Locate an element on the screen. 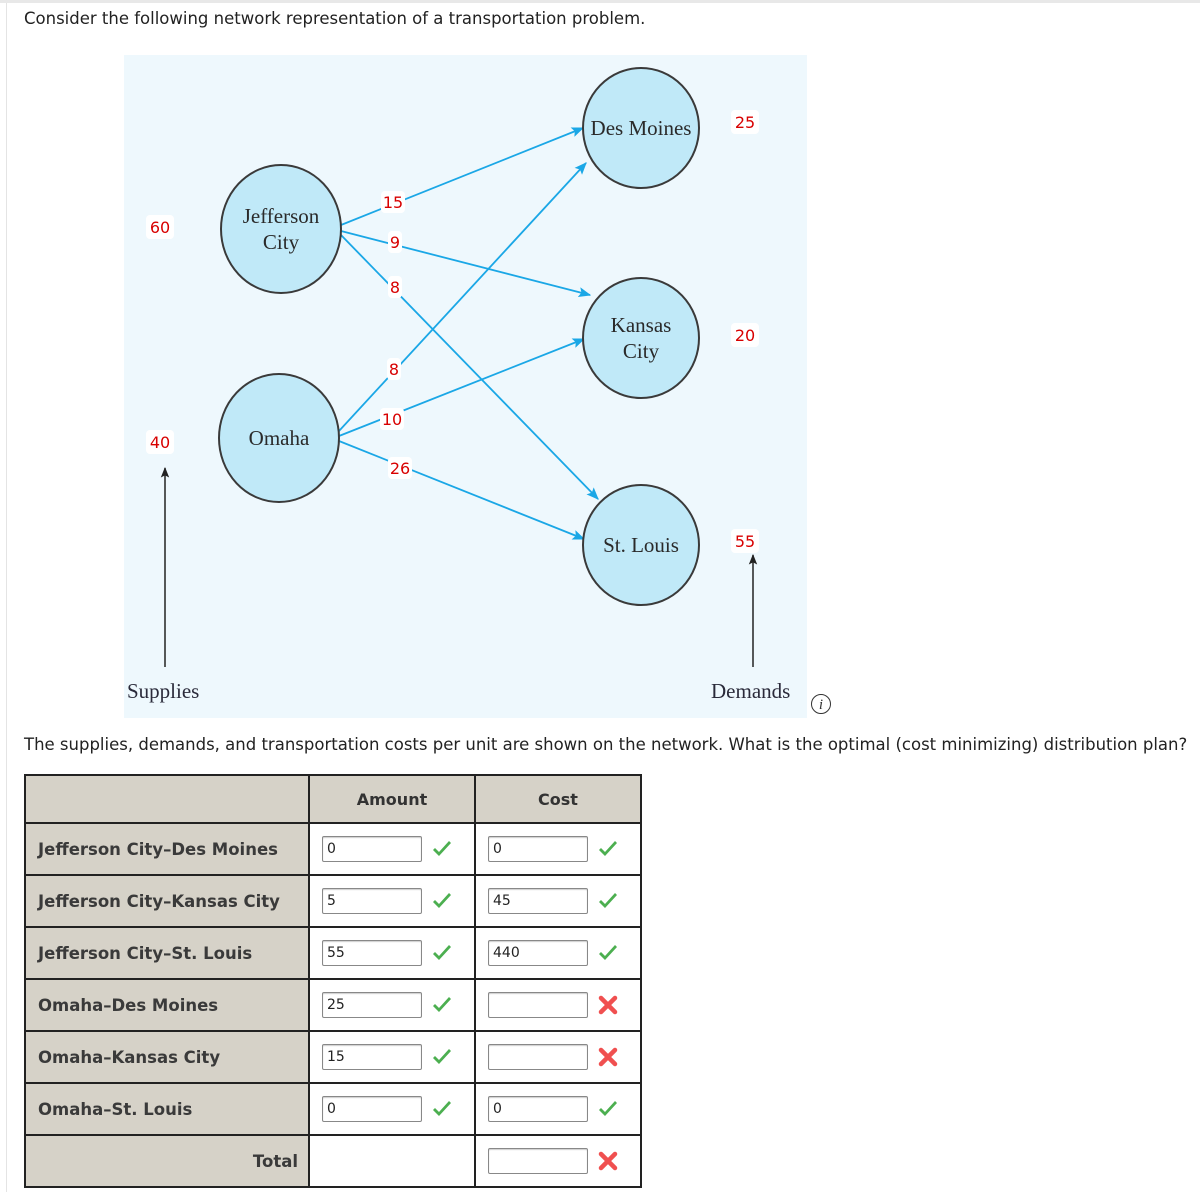  route-label: Omaha–Des Moines is located at coordinates (167, 1005).